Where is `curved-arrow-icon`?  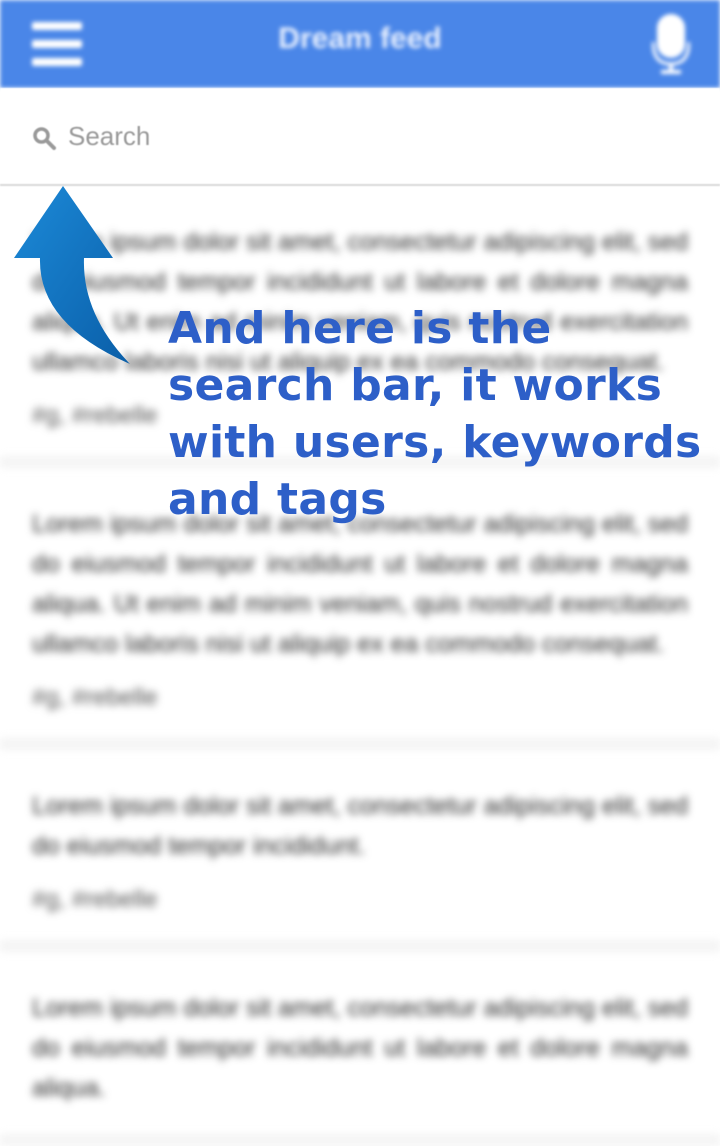 curved-arrow-icon is located at coordinates (75, 276).